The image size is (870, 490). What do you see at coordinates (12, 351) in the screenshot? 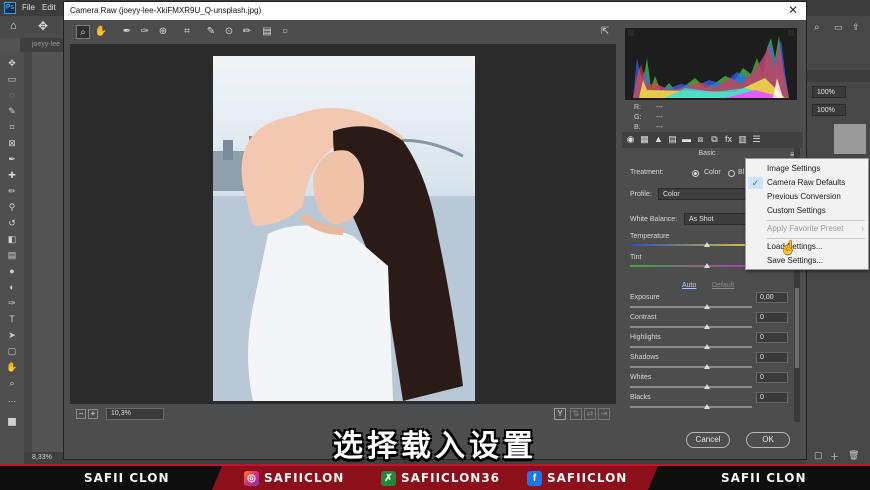
I see `shape-icon: ▢` at bounding box center [12, 351].